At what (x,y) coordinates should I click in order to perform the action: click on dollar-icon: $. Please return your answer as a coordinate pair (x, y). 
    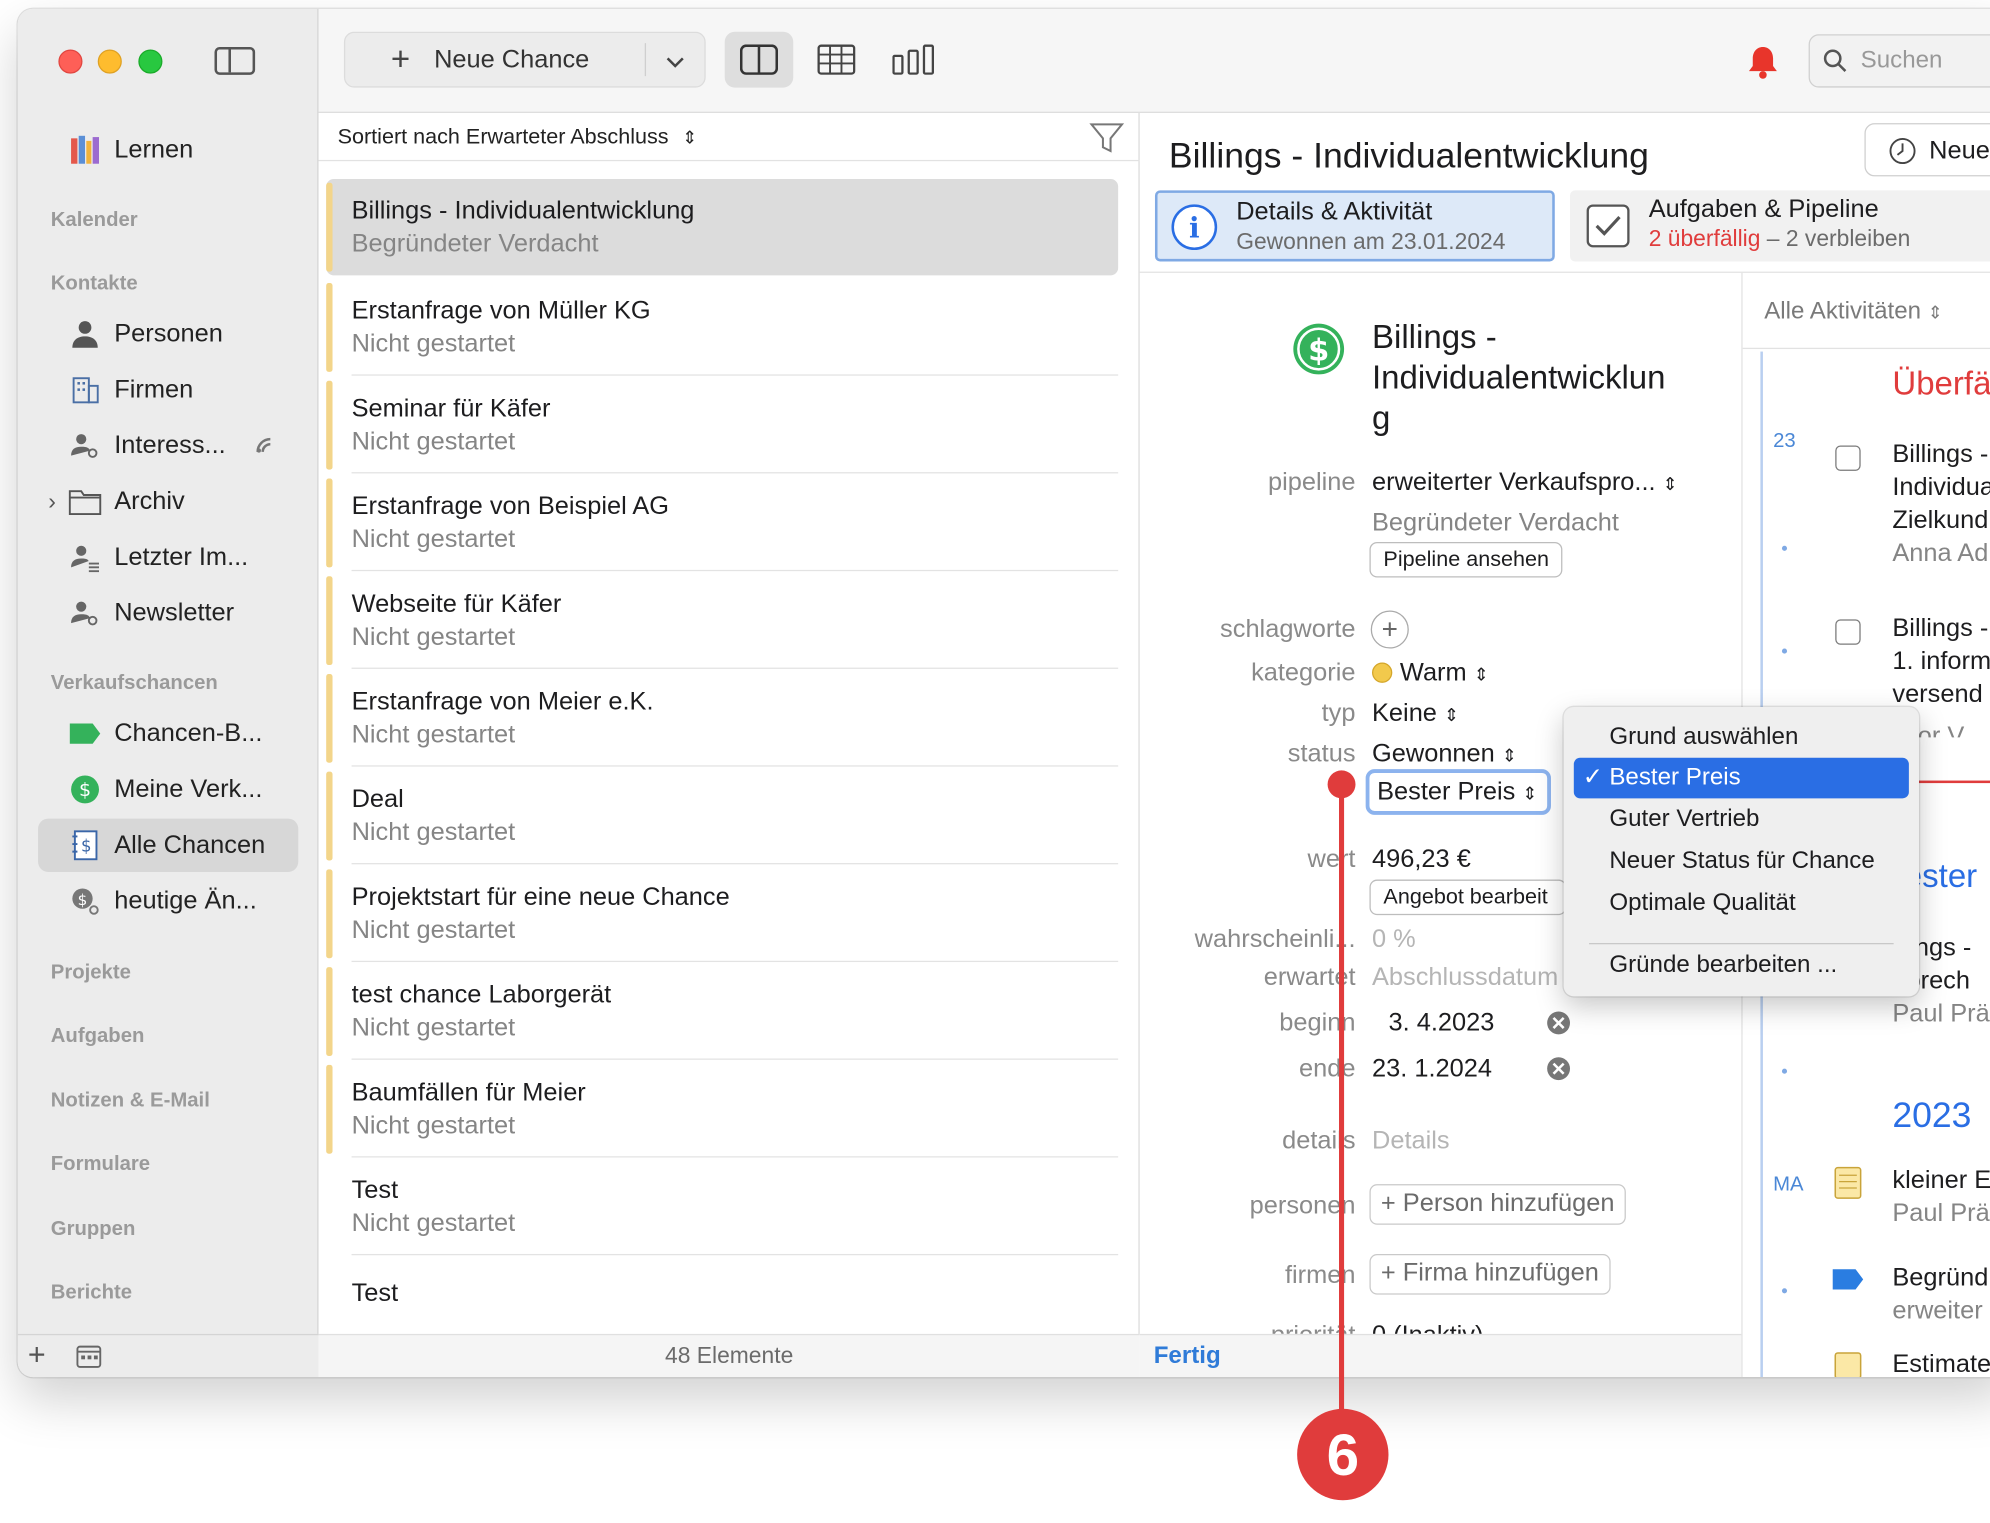
    Looking at the image, I should click on (1318, 352).